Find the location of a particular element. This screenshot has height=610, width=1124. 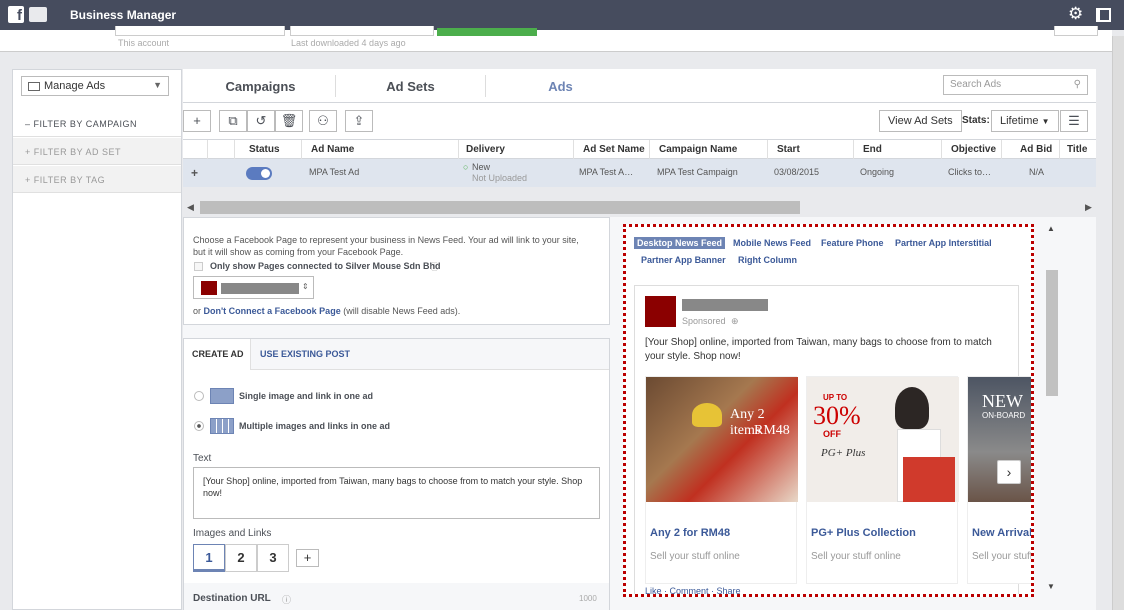

preview-tab-desktop-news-feed: Desktop News Feed is located at coordinates (680, 243).